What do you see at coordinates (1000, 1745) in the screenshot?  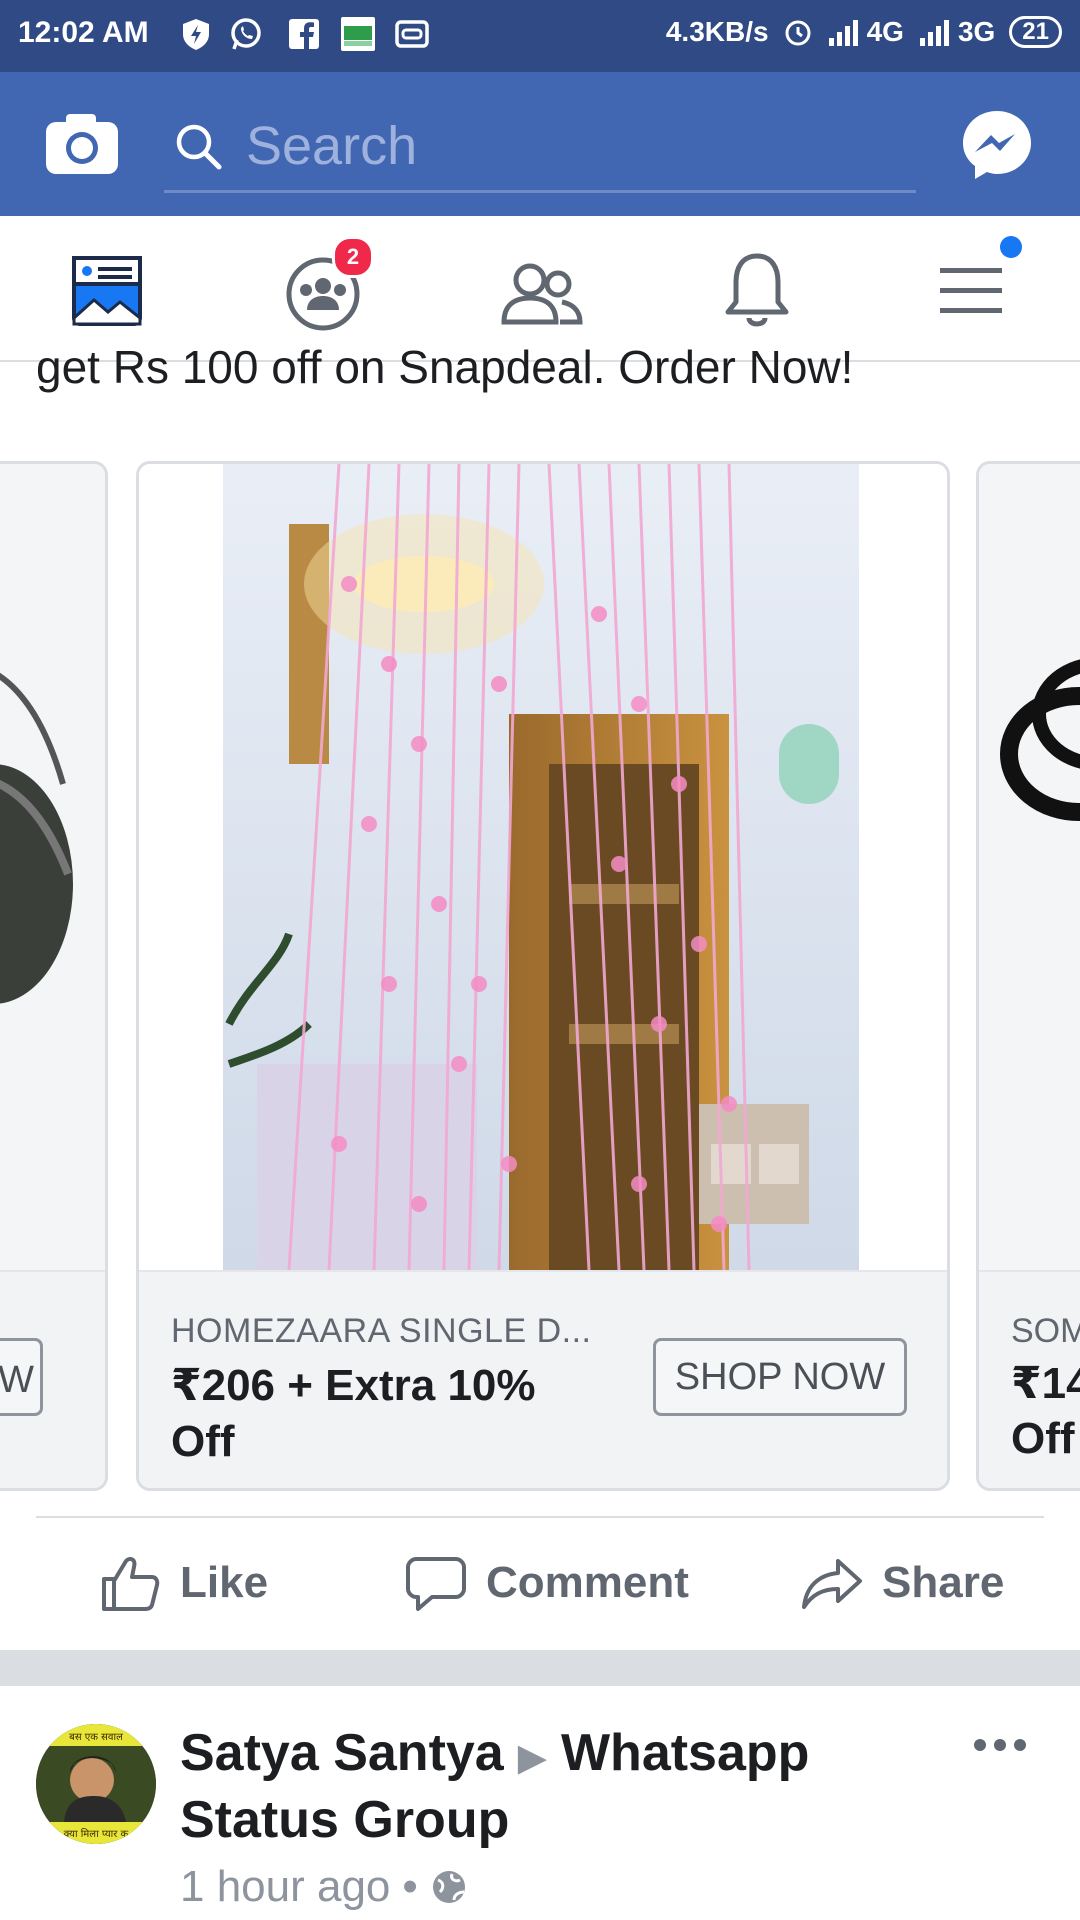 I see `more-options-icon` at bounding box center [1000, 1745].